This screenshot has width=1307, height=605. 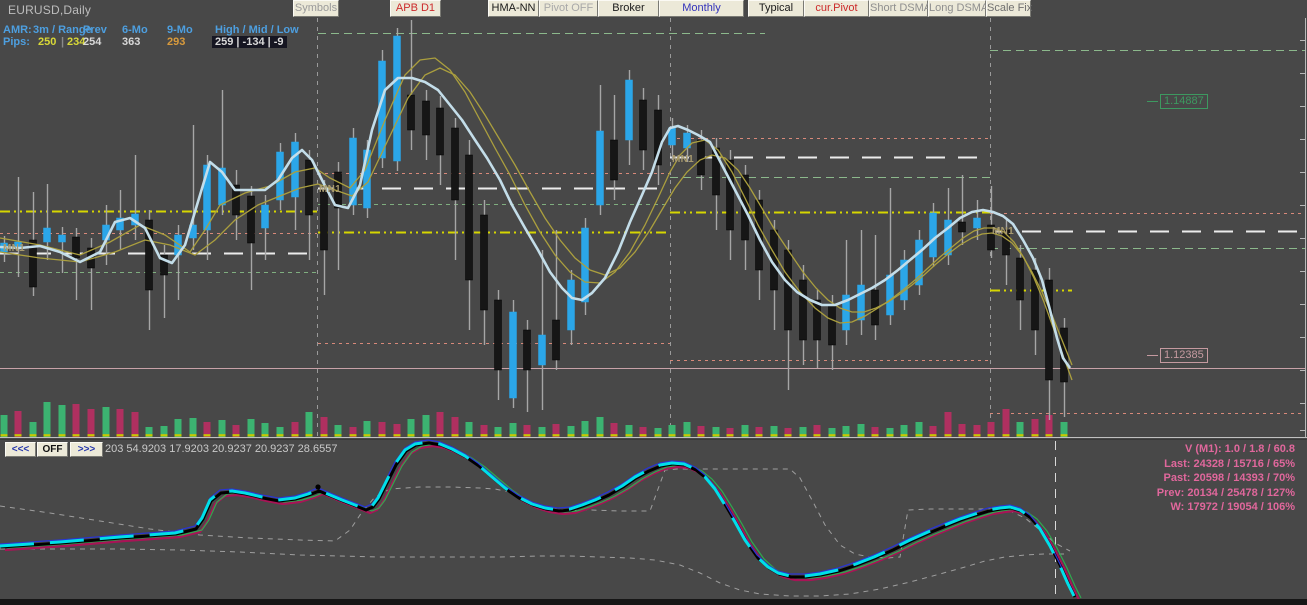 I want to click on toolbar-button-hma-nn: HMA-NN, so click(x=513, y=8).